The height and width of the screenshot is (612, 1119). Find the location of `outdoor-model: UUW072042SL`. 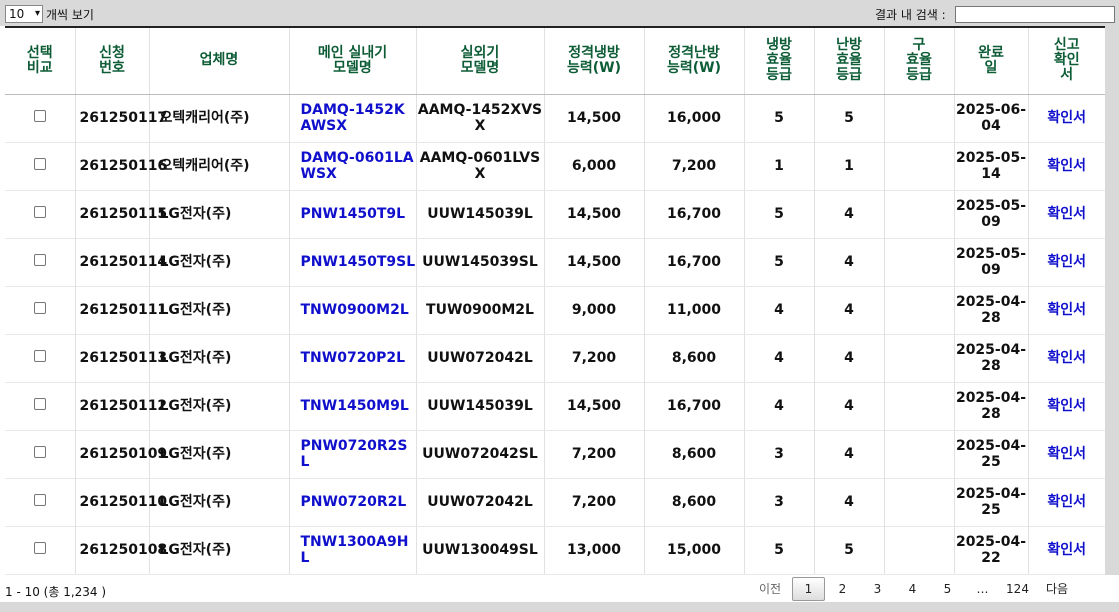

outdoor-model: UUW072042SL is located at coordinates (480, 454).